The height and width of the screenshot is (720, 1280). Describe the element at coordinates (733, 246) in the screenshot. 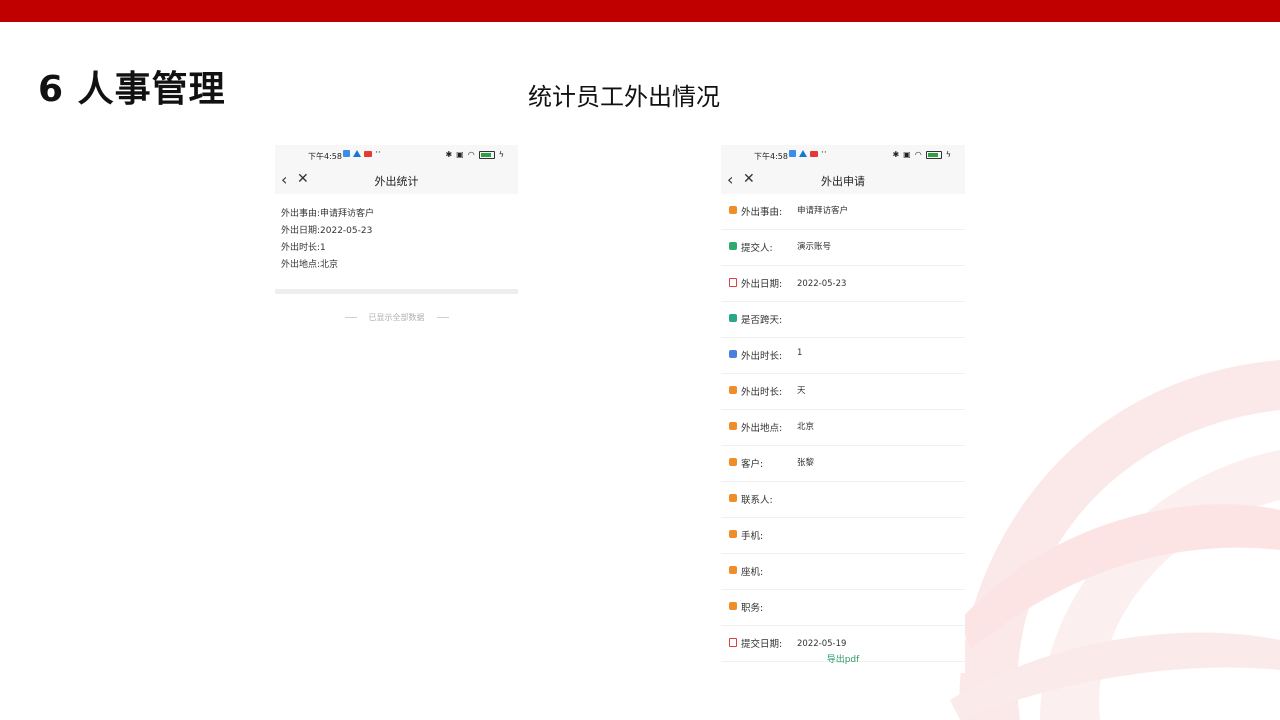

I see `user-icon` at that location.